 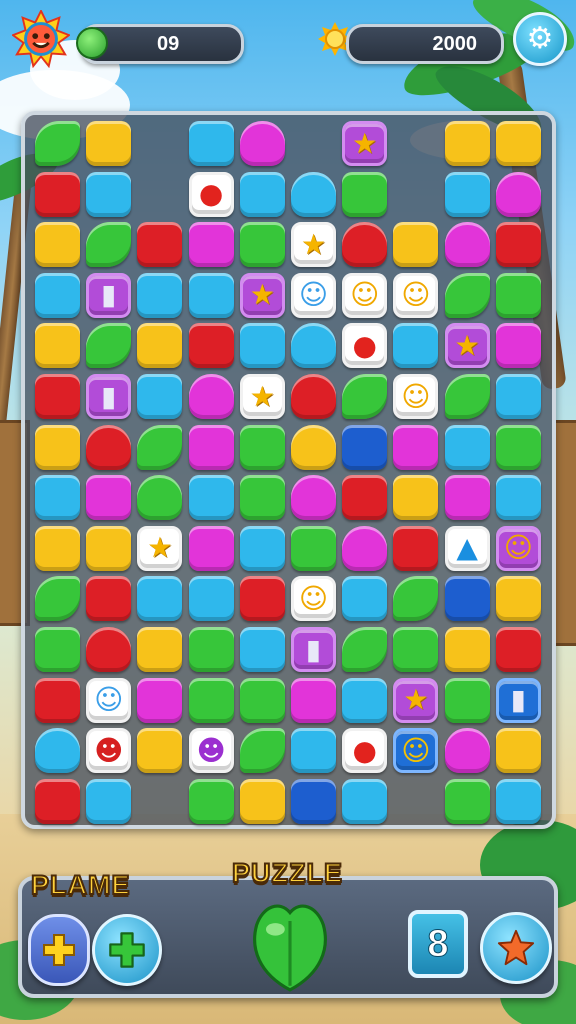 I want to click on special-tile-cat-blue: ☺, so click(x=313, y=295).